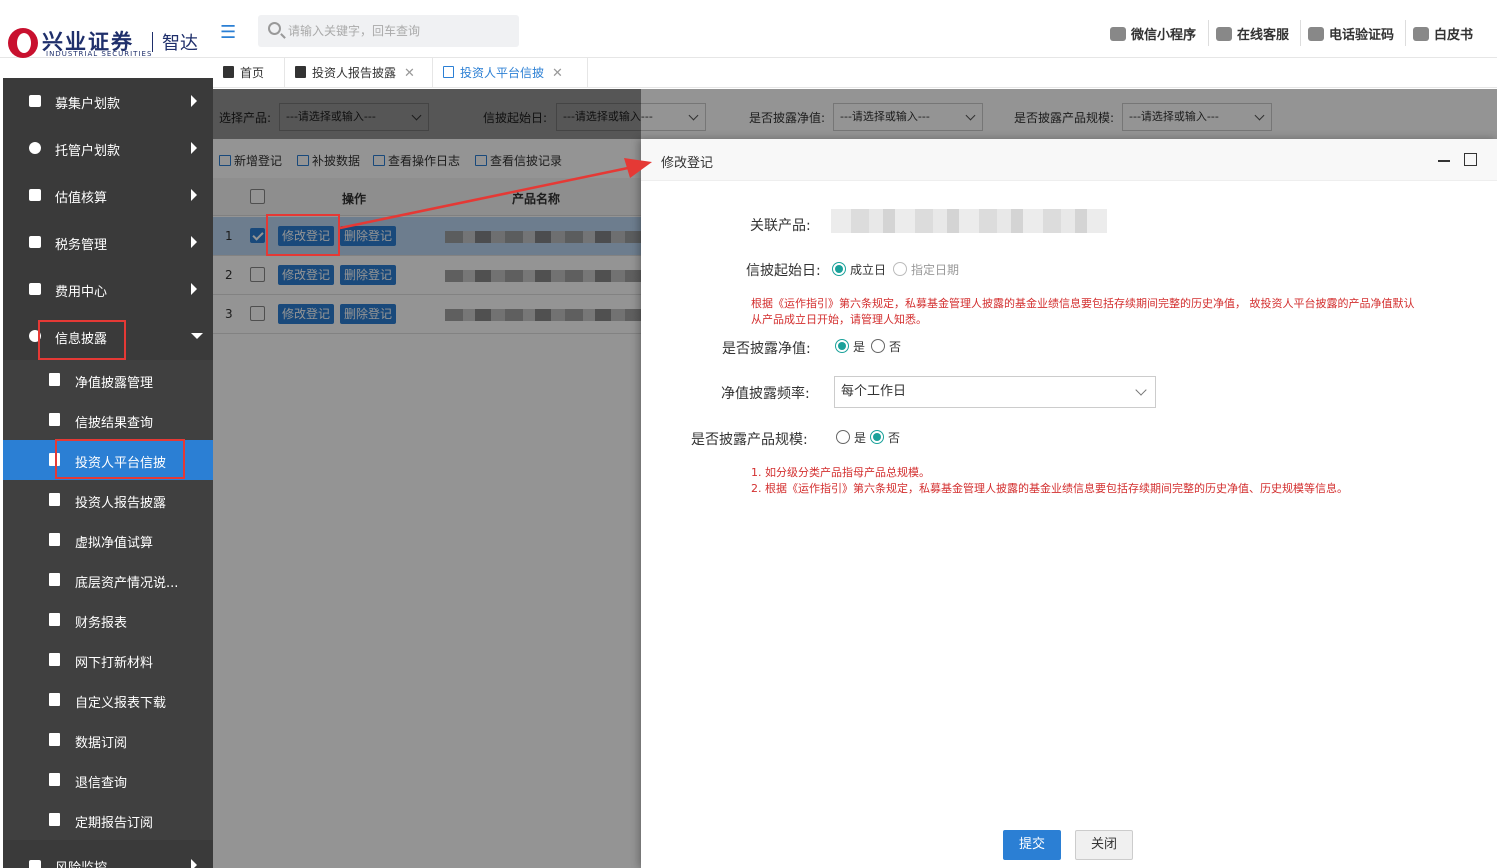  I want to click on scale-yes-radio, so click(843, 437).